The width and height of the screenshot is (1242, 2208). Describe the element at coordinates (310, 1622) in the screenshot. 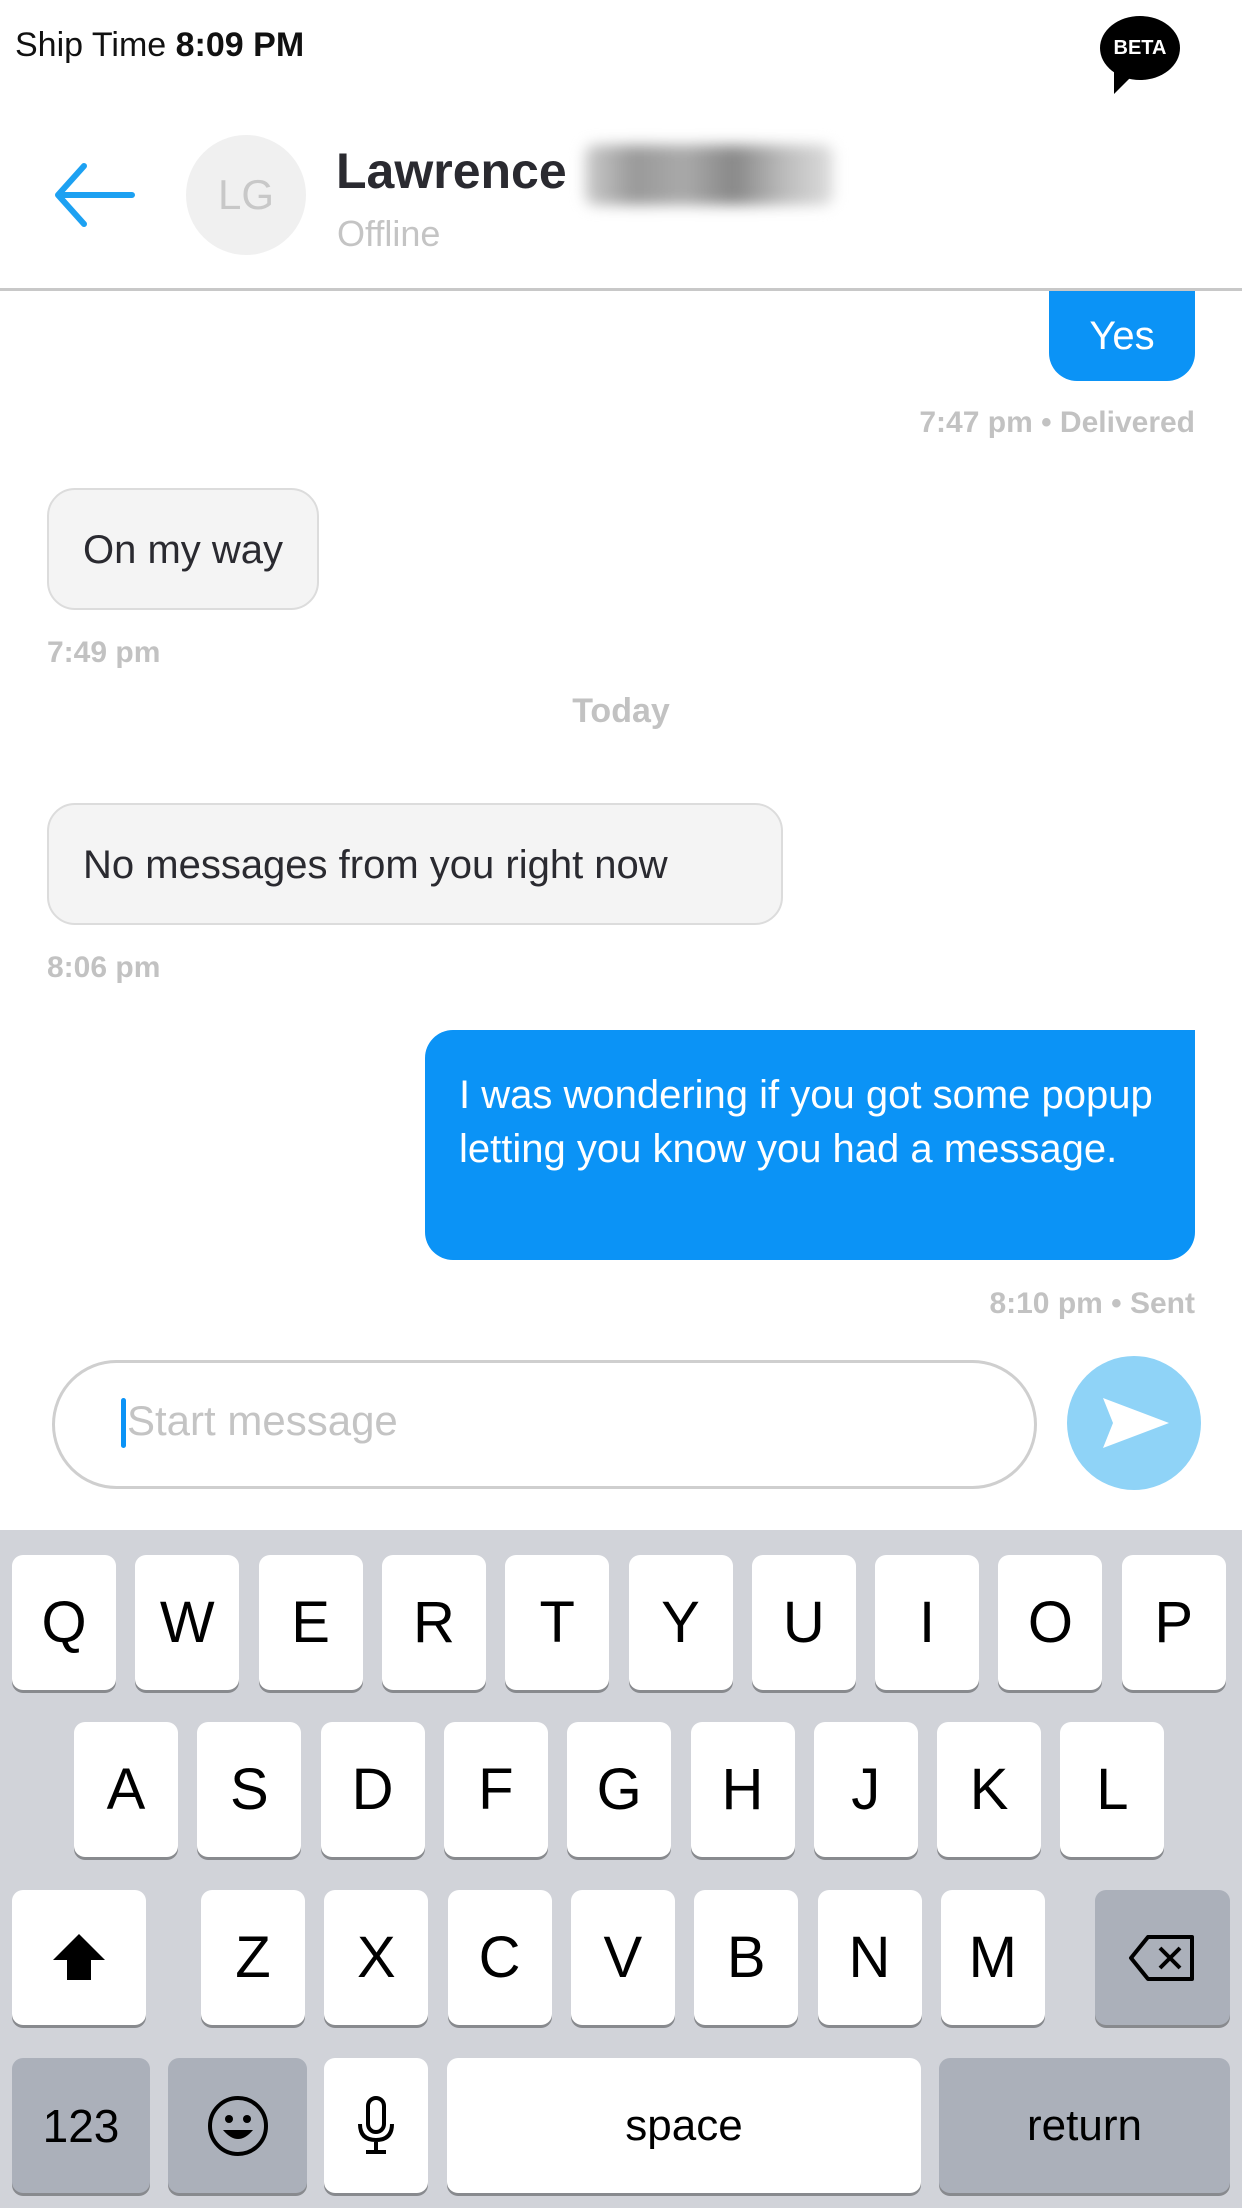

I see `key-e: E` at that location.